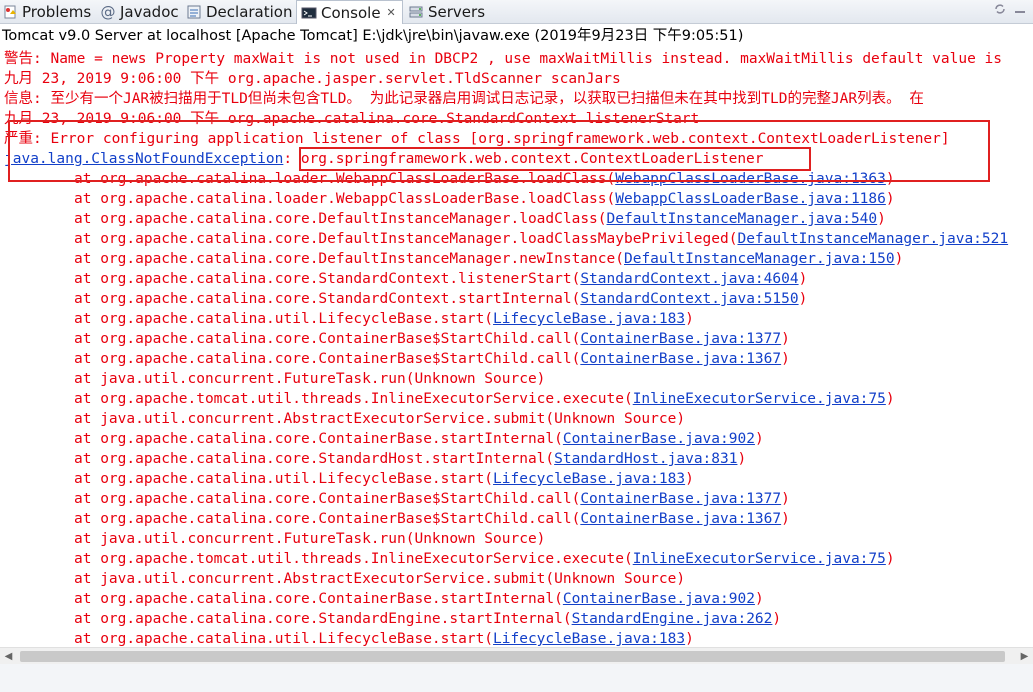 The height and width of the screenshot is (692, 1033). What do you see at coordinates (1024, 656) in the screenshot?
I see `scroll-right-icon: ▶` at bounding box center [1024, 656].